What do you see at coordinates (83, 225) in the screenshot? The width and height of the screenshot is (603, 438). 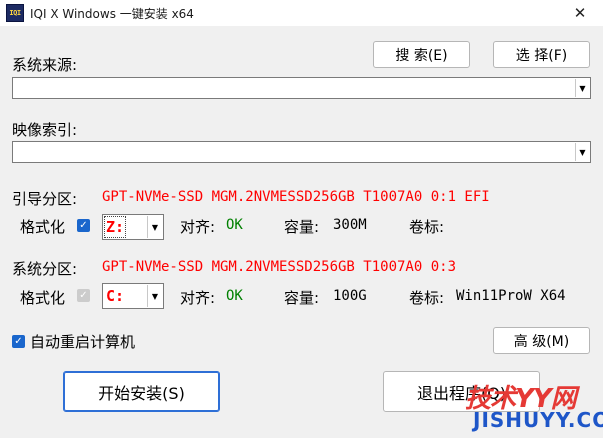 I see `boot-format-checkbox: ✓` at bounding box center [83, 225].